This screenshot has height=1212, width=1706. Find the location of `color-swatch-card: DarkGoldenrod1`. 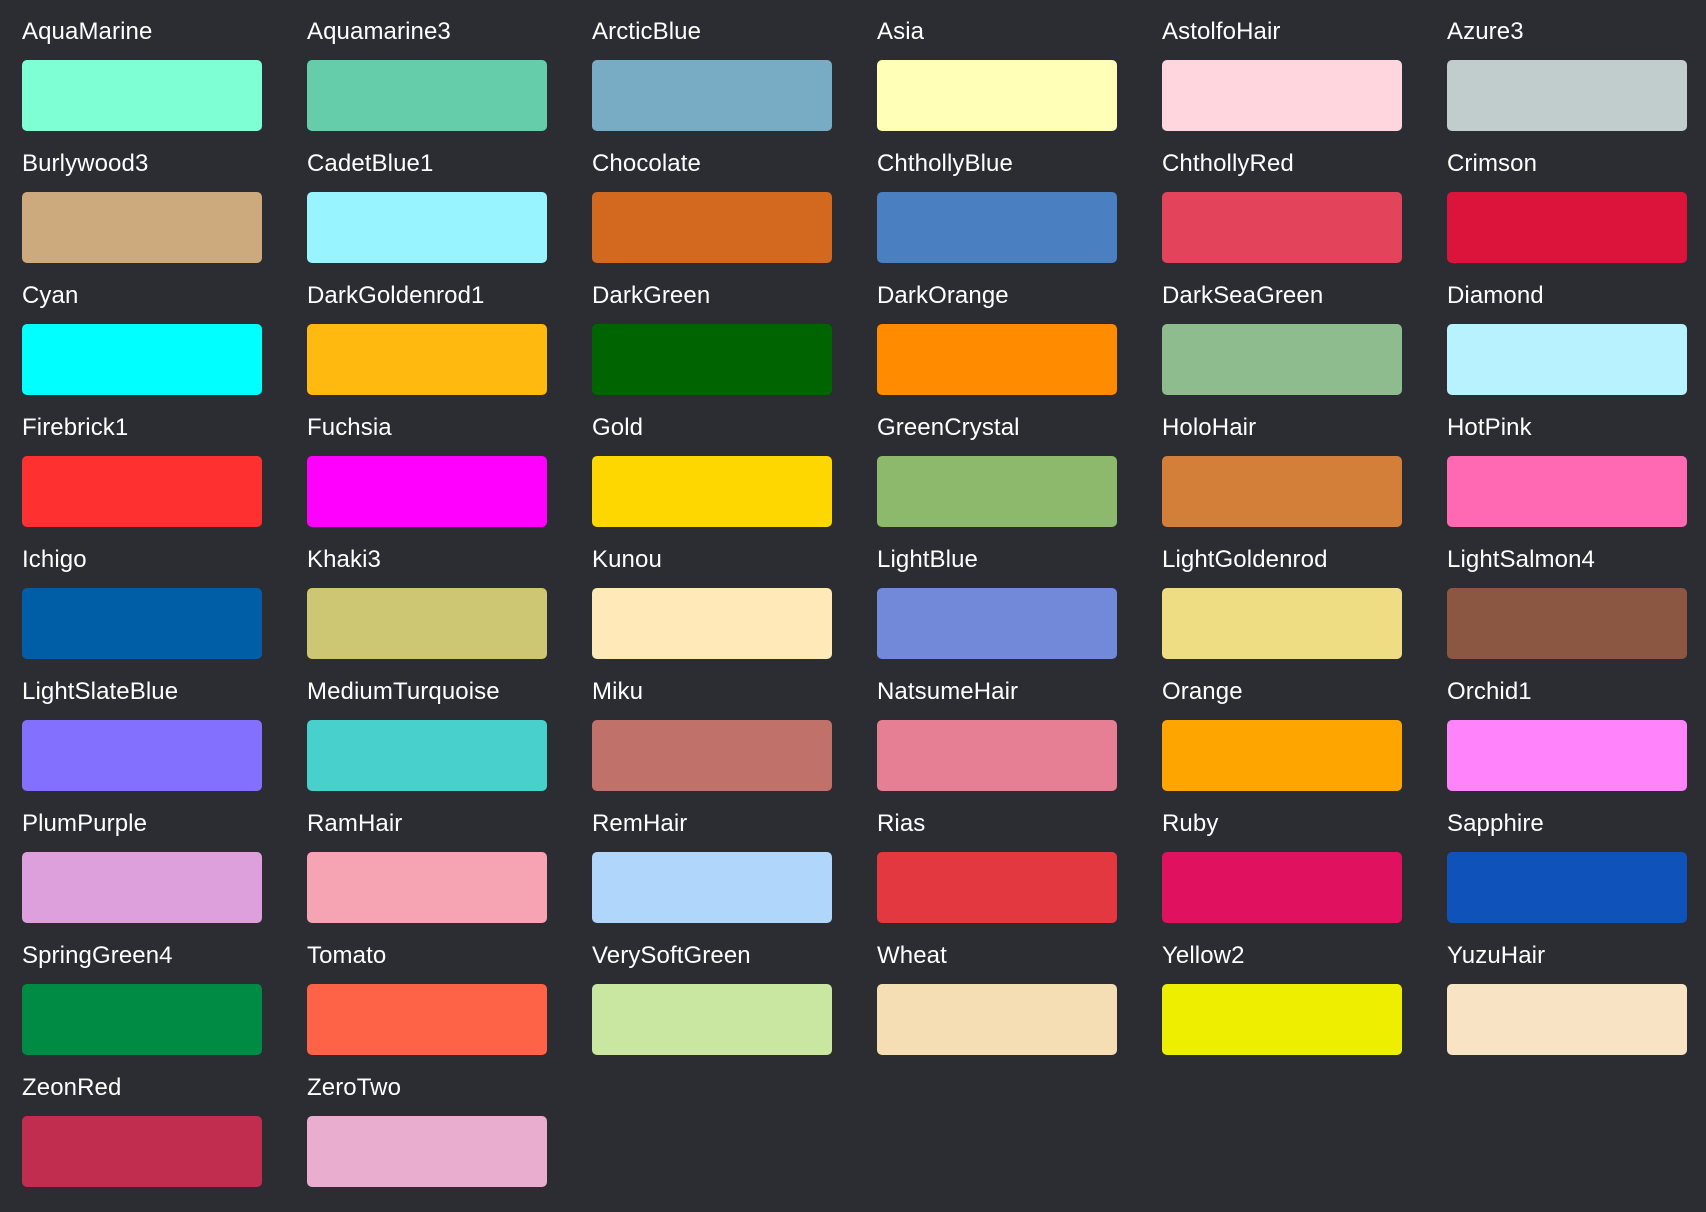

color-swatch-card: DarkGoldenrod1 is located at coordinates (427, 330).